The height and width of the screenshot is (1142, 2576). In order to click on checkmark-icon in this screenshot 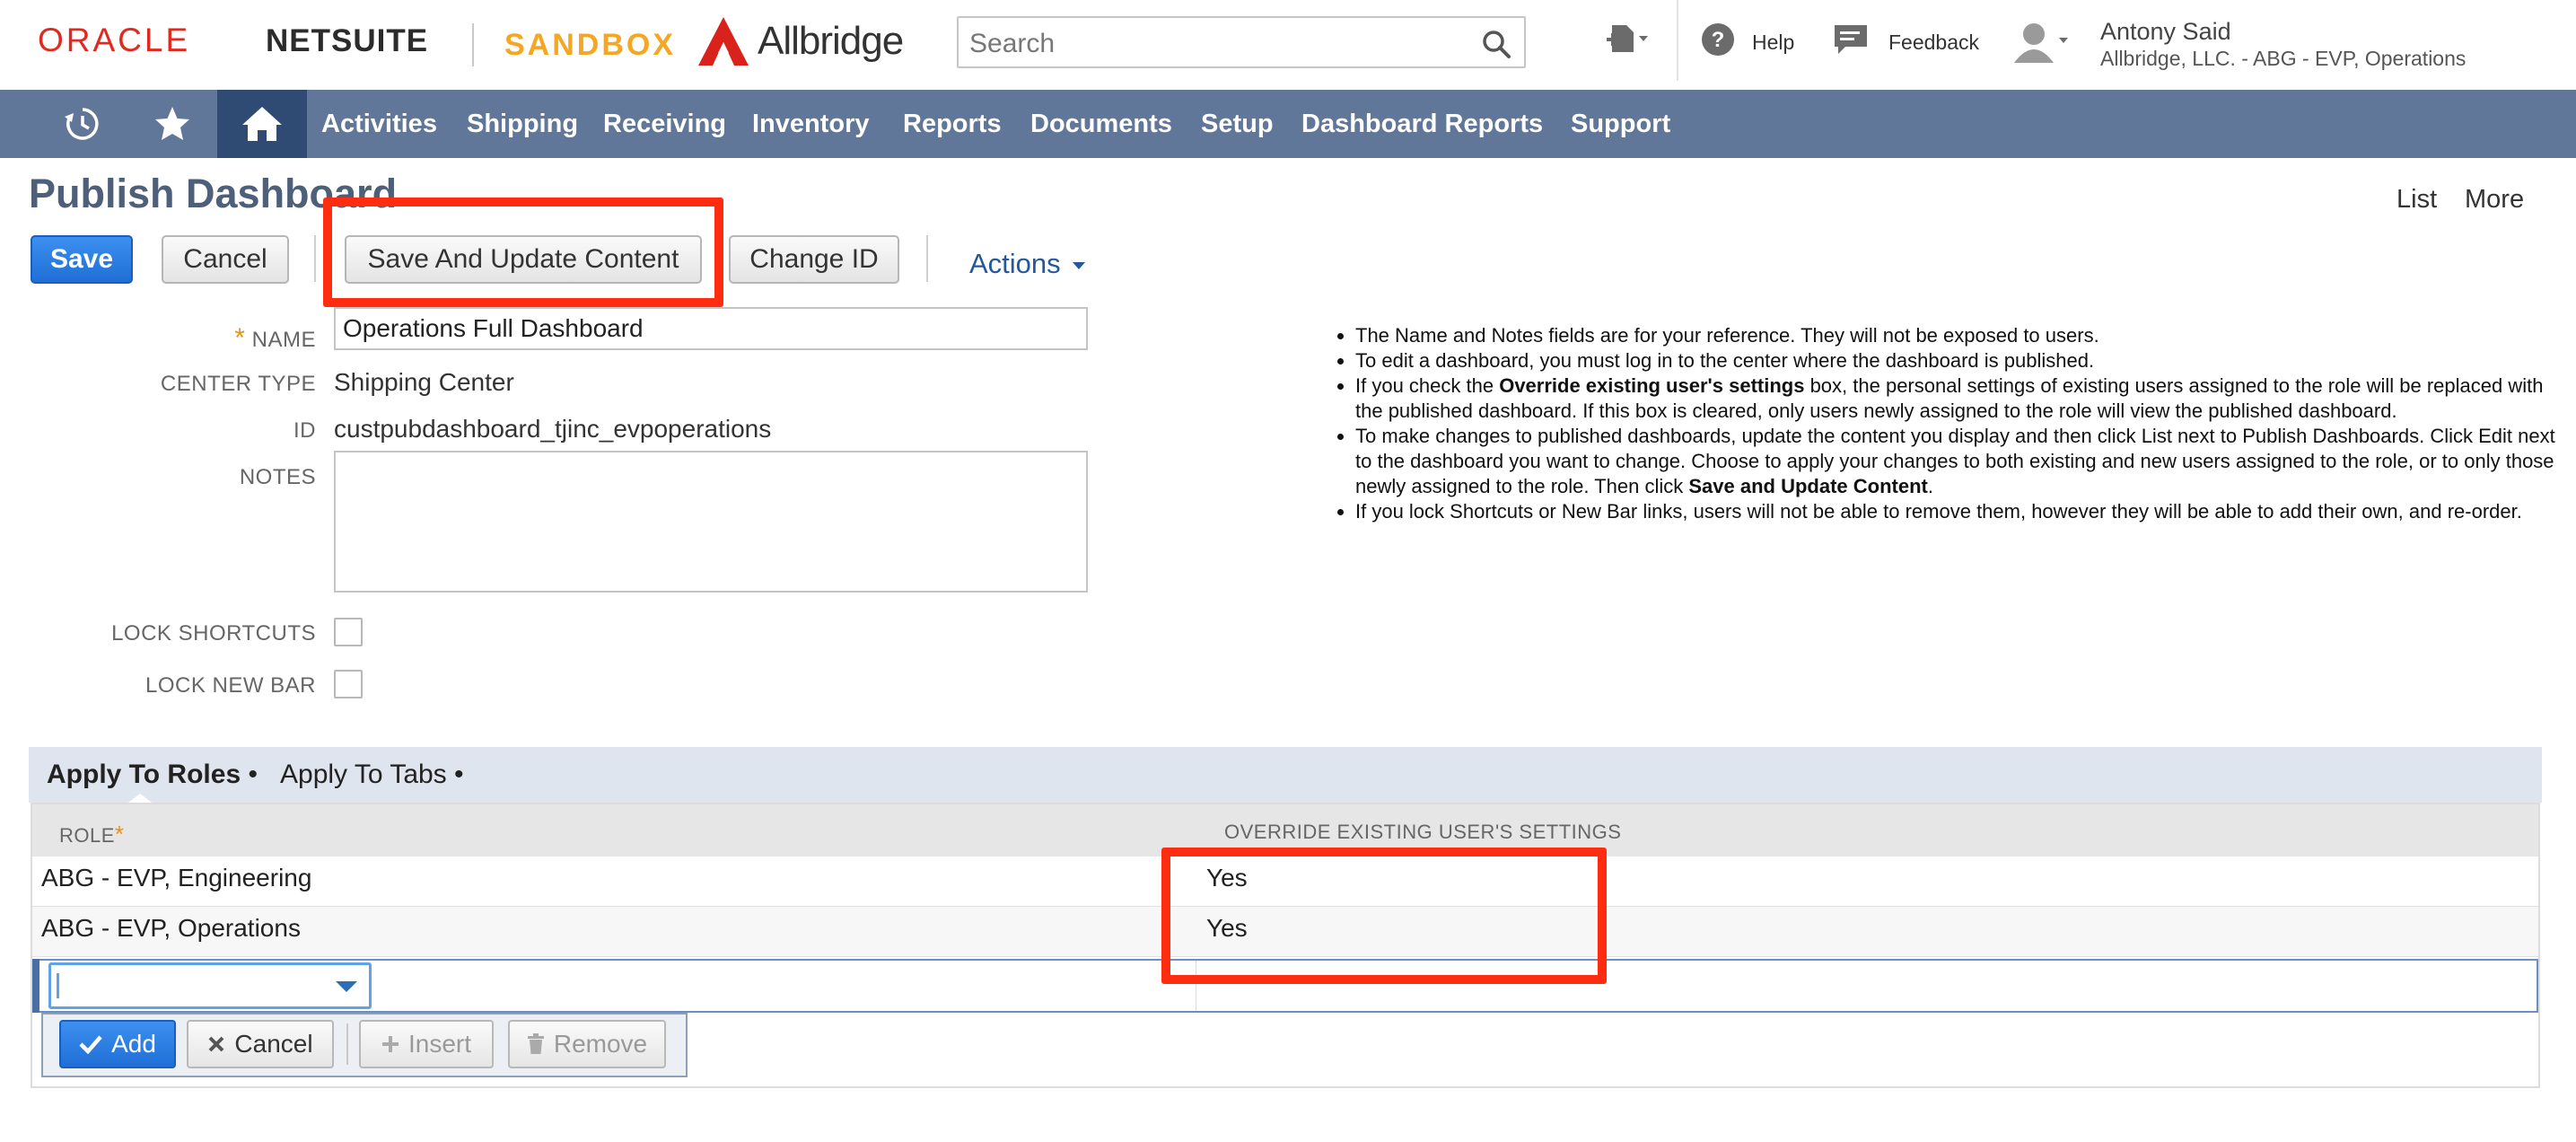, I will do `click(90, 1044)`.